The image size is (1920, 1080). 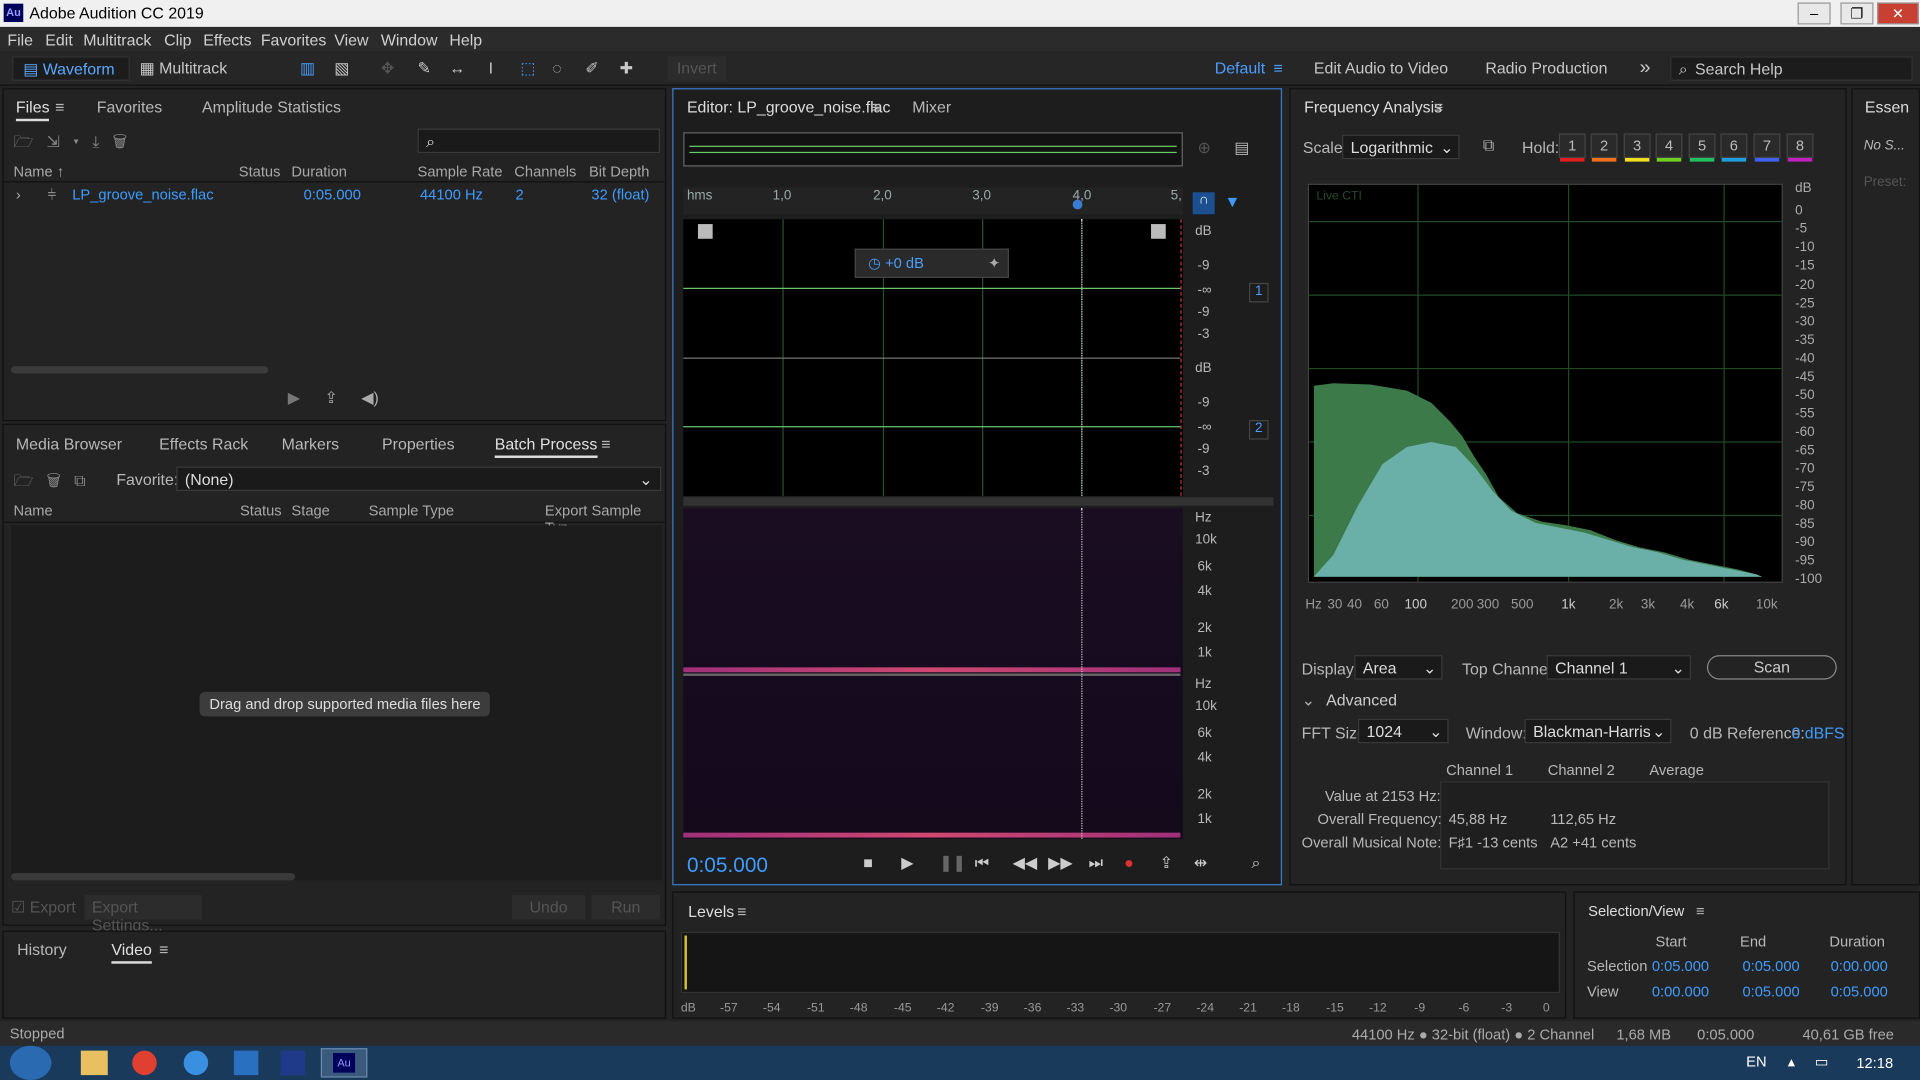 What do you see at coordinates (626, 68) in the screenshot?
I see `spot-healing-tool-icon: ✚` at bounding box center [626, 68].